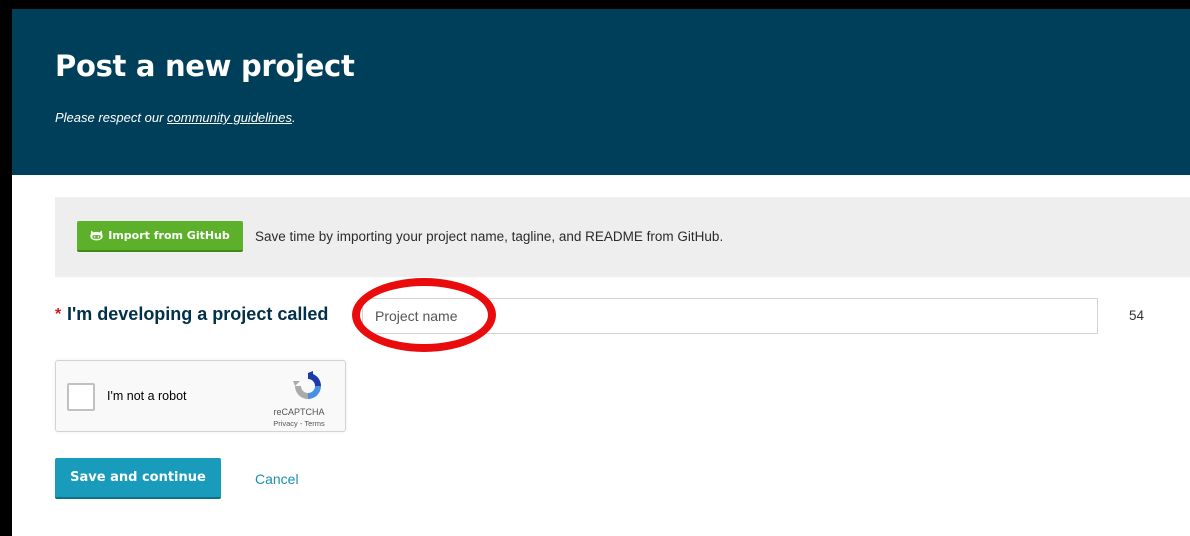 This screenshot has width=1190, height=536. Describe the element at coordinates (81, 397) in the screenshot. I see `recaptcha-checkbox` at that location.